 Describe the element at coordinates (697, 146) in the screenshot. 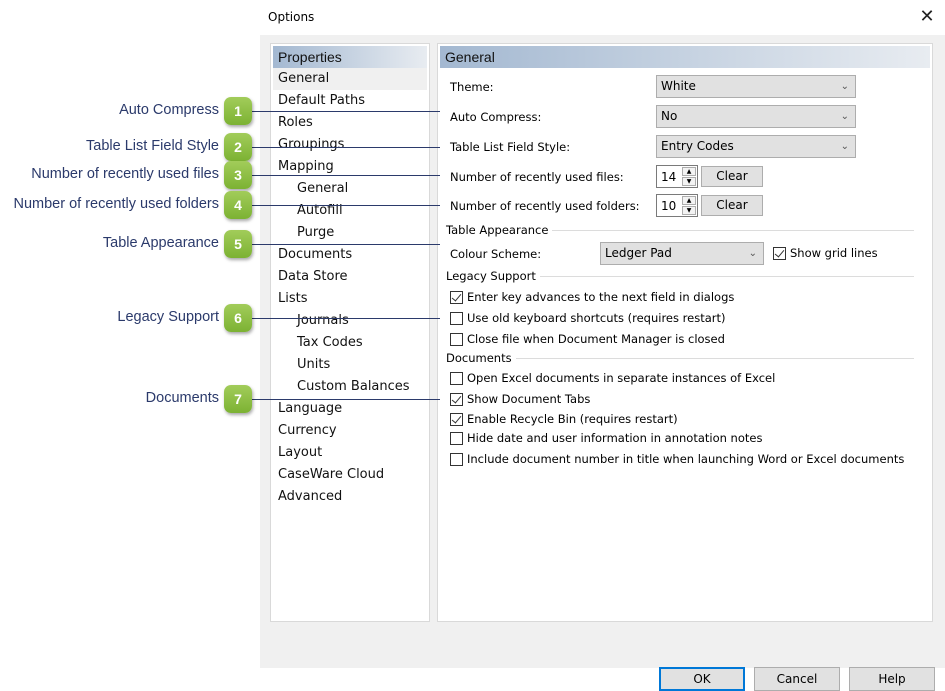

I see `table-list-field-style-value: Entry Codes` at that location.